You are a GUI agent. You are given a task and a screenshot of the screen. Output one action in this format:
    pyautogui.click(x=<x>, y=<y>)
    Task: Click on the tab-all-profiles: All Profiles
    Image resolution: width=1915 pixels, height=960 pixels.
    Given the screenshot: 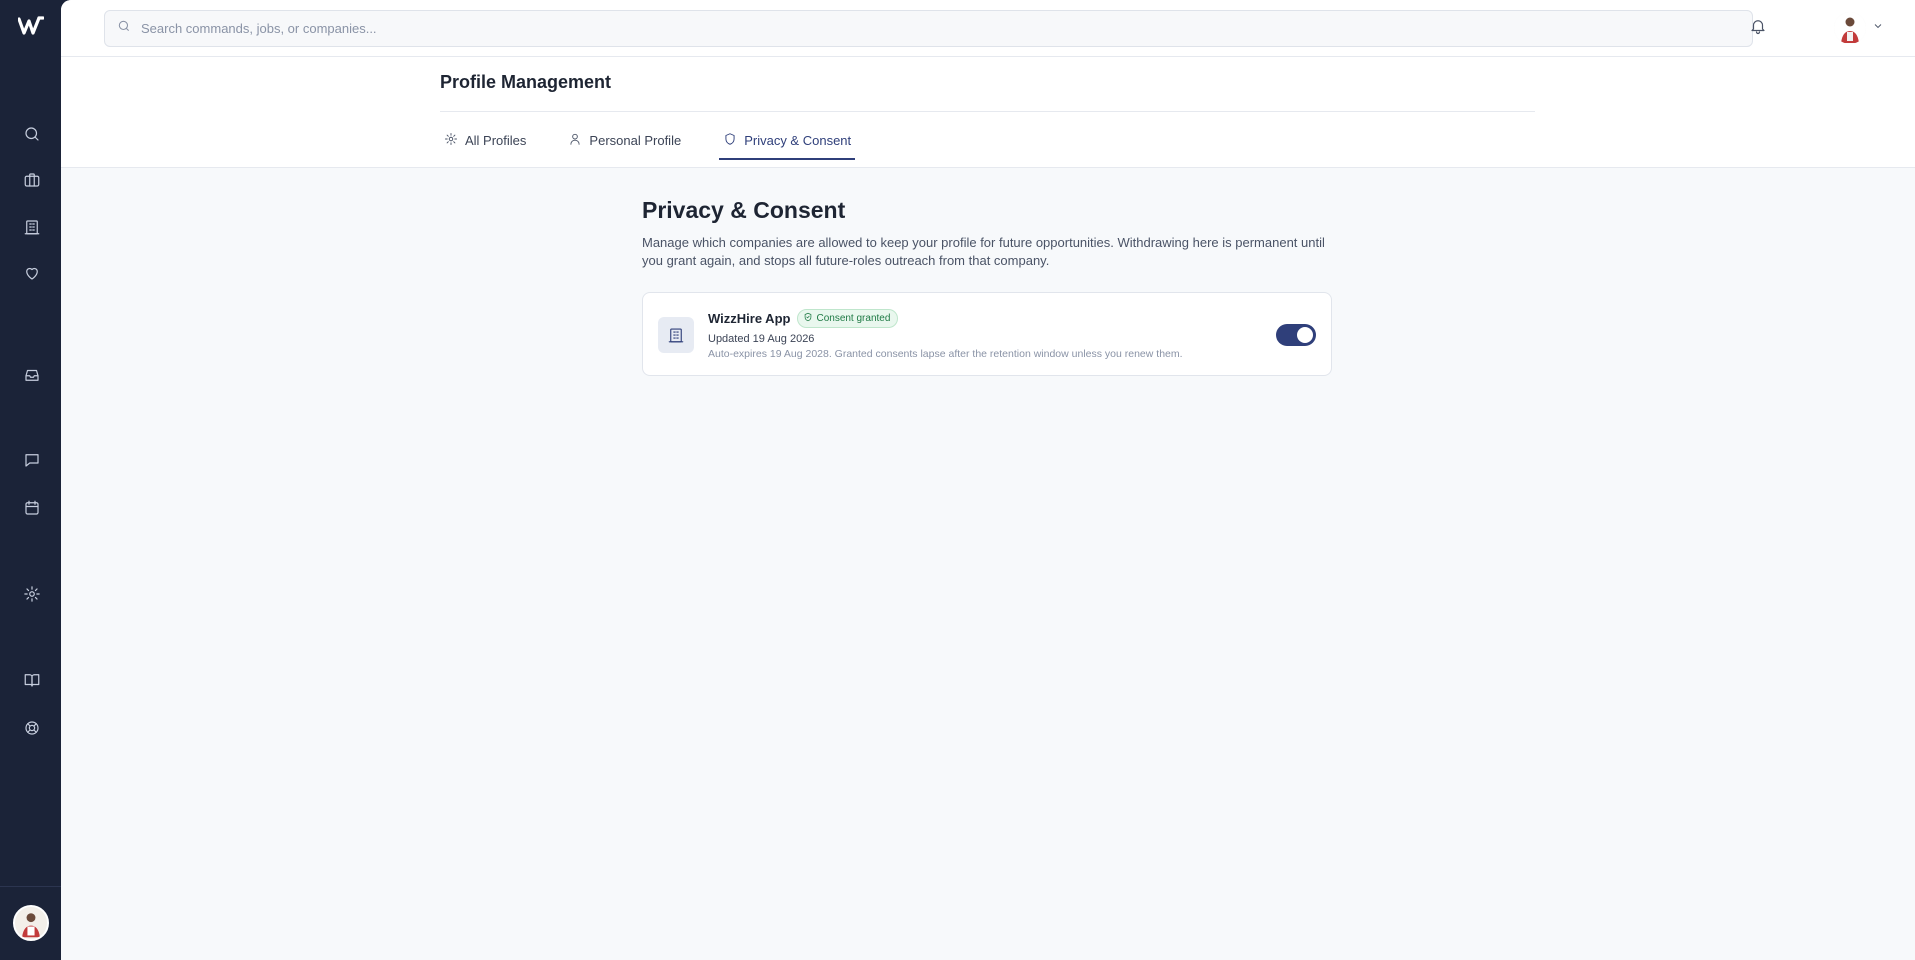 What is the action you would take?
    pyautogui.click(x=485, y=140)
    